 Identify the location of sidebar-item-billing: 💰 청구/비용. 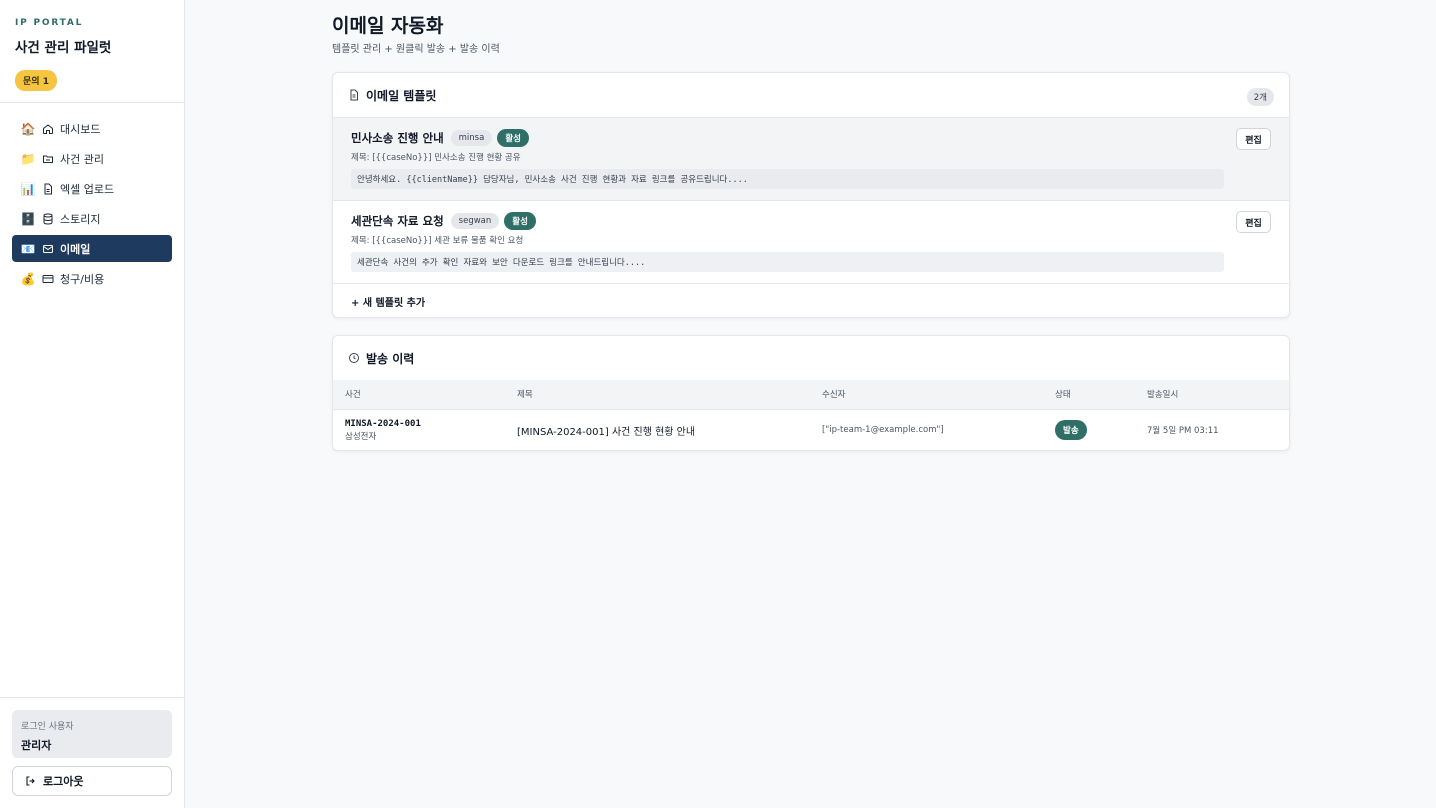
(92, 278).